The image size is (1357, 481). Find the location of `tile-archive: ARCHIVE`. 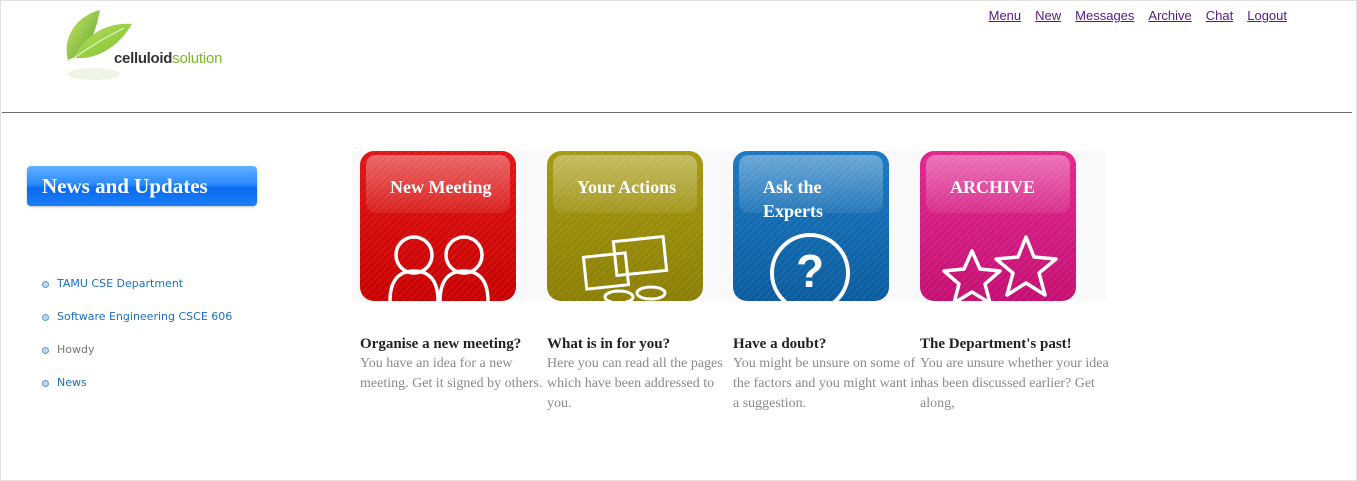

tile-archive: ARCHIVE is located at coordinates (998, 226).